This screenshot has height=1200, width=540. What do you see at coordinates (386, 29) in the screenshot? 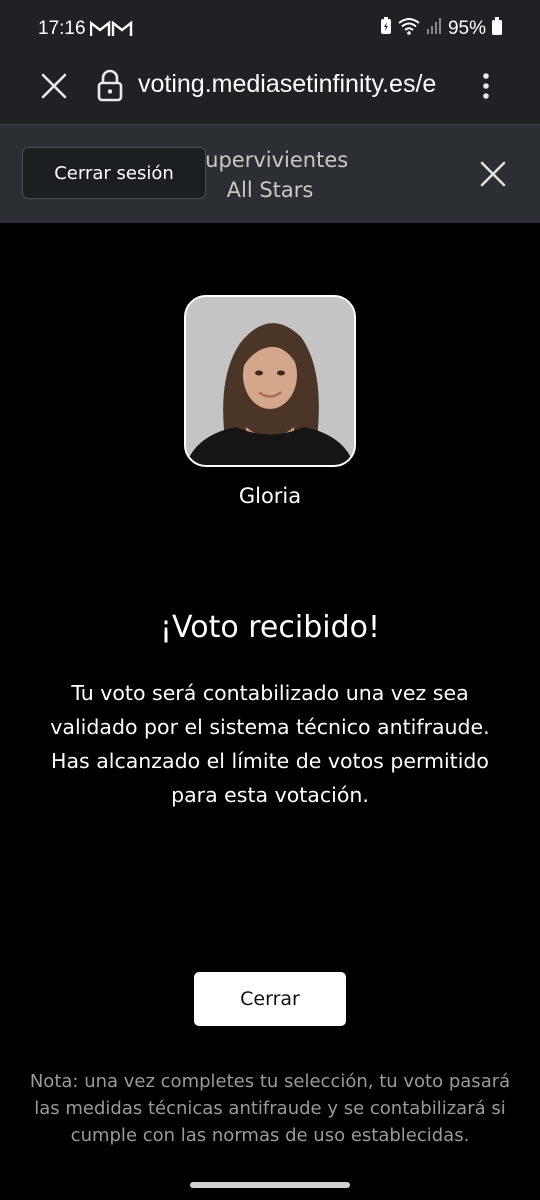
I see `battery-saver-icon` at bounding box center [386, 29].